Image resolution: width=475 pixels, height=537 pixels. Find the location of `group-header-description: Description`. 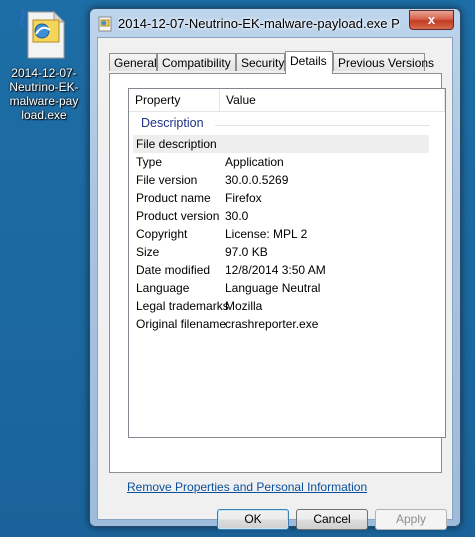

group-header-description: Description is located at coordinates (283, 124).